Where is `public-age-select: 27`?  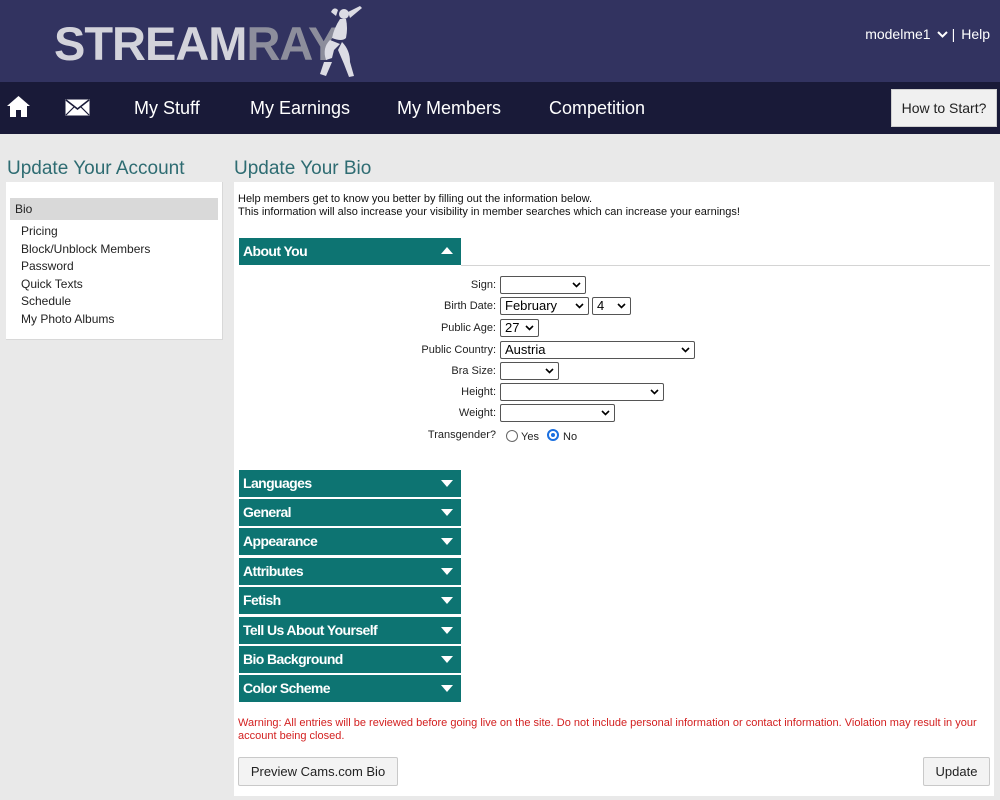 public-age-select: 27 is located at coordinates (519, 328).